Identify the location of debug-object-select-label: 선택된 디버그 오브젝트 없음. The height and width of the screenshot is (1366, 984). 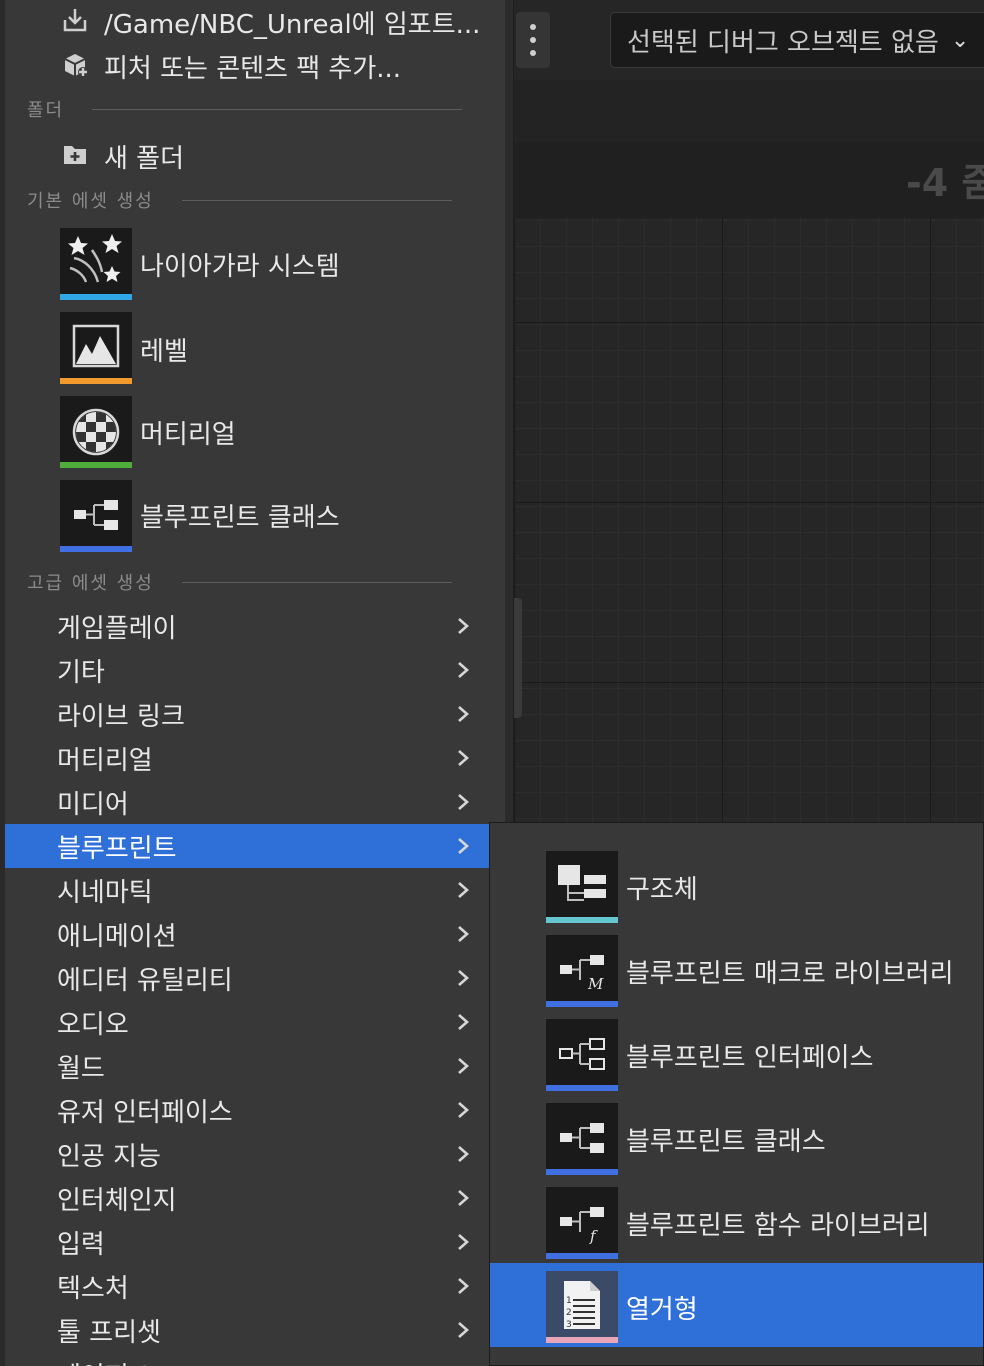
(783, 42).